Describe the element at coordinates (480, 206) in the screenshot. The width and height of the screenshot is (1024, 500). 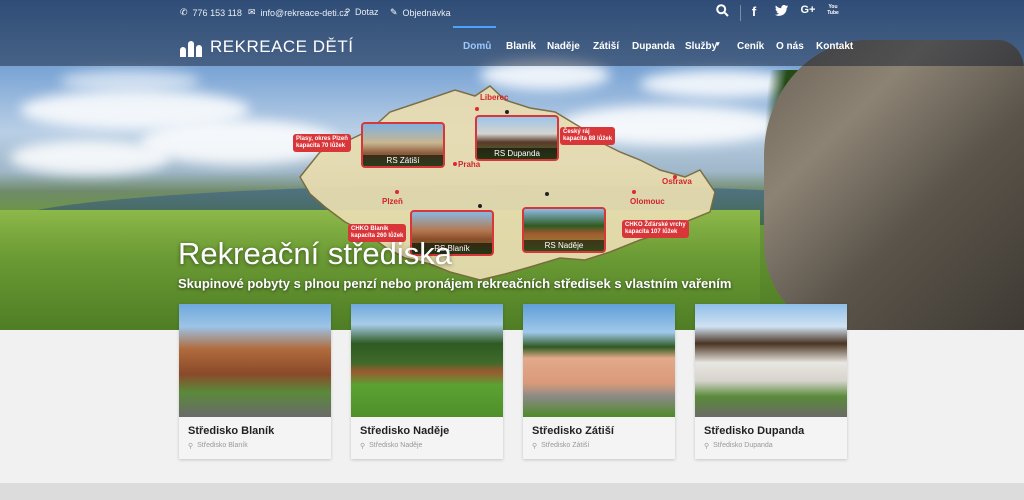
I see `marker-blanik` at that location.